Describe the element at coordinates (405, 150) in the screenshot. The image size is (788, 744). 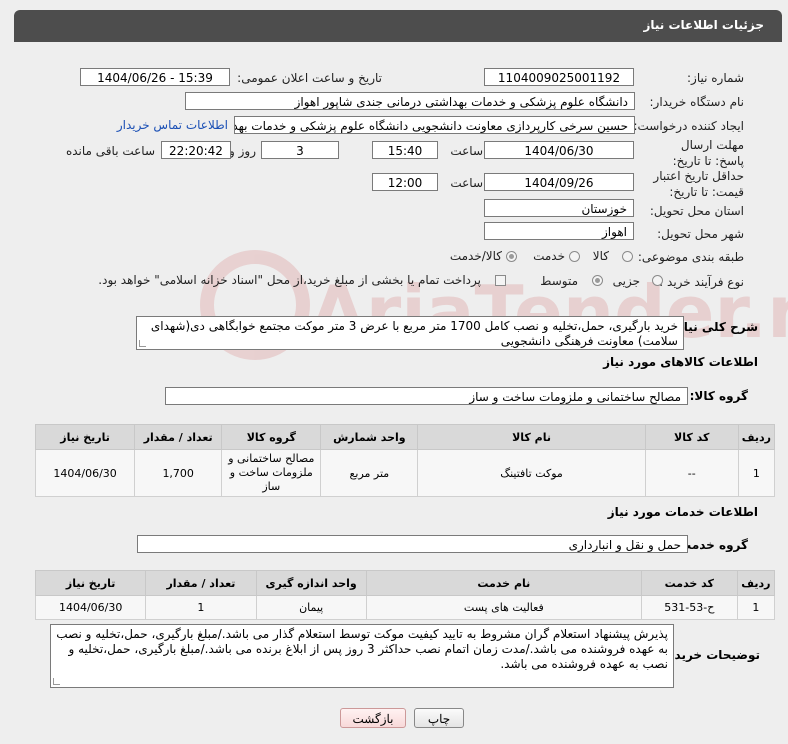
I see `reply-time-field: 15:40` at that location.